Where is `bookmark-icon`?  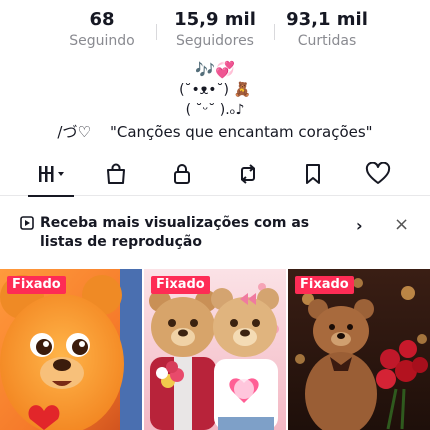
bookmark-icon is located at coordinates (313, 174).